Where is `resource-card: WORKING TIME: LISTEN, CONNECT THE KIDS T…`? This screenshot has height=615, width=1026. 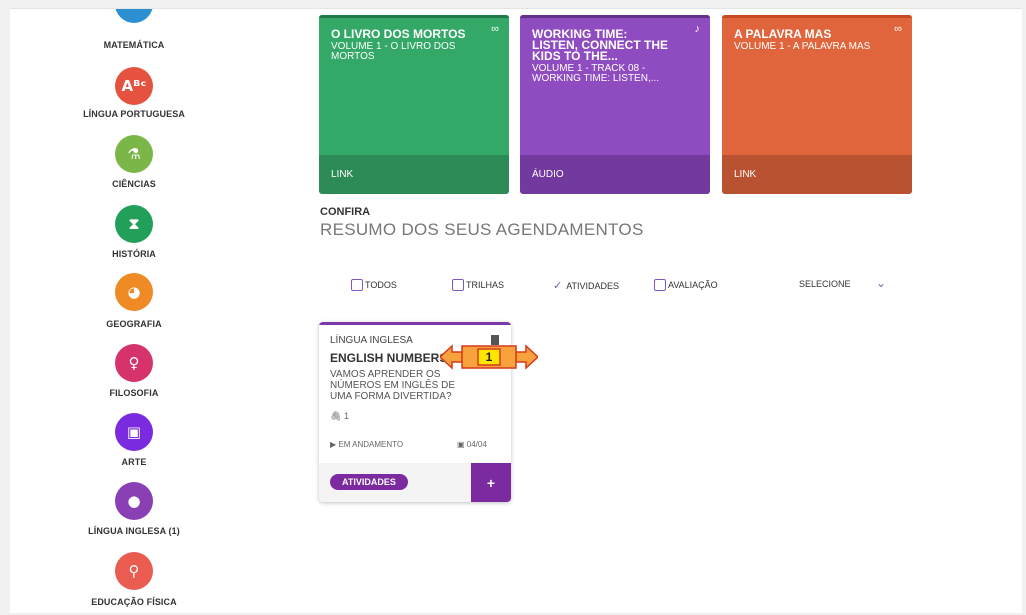 resource-card: WORKING TIME: LISTEN, CONNECT THE KIDS T… is located at coordinates (615, 104).